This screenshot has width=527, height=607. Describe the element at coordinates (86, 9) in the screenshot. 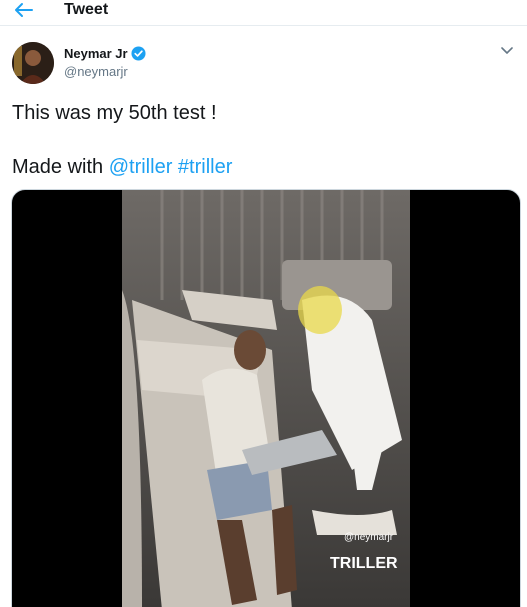

I see `page-title: Tweet` at that location.